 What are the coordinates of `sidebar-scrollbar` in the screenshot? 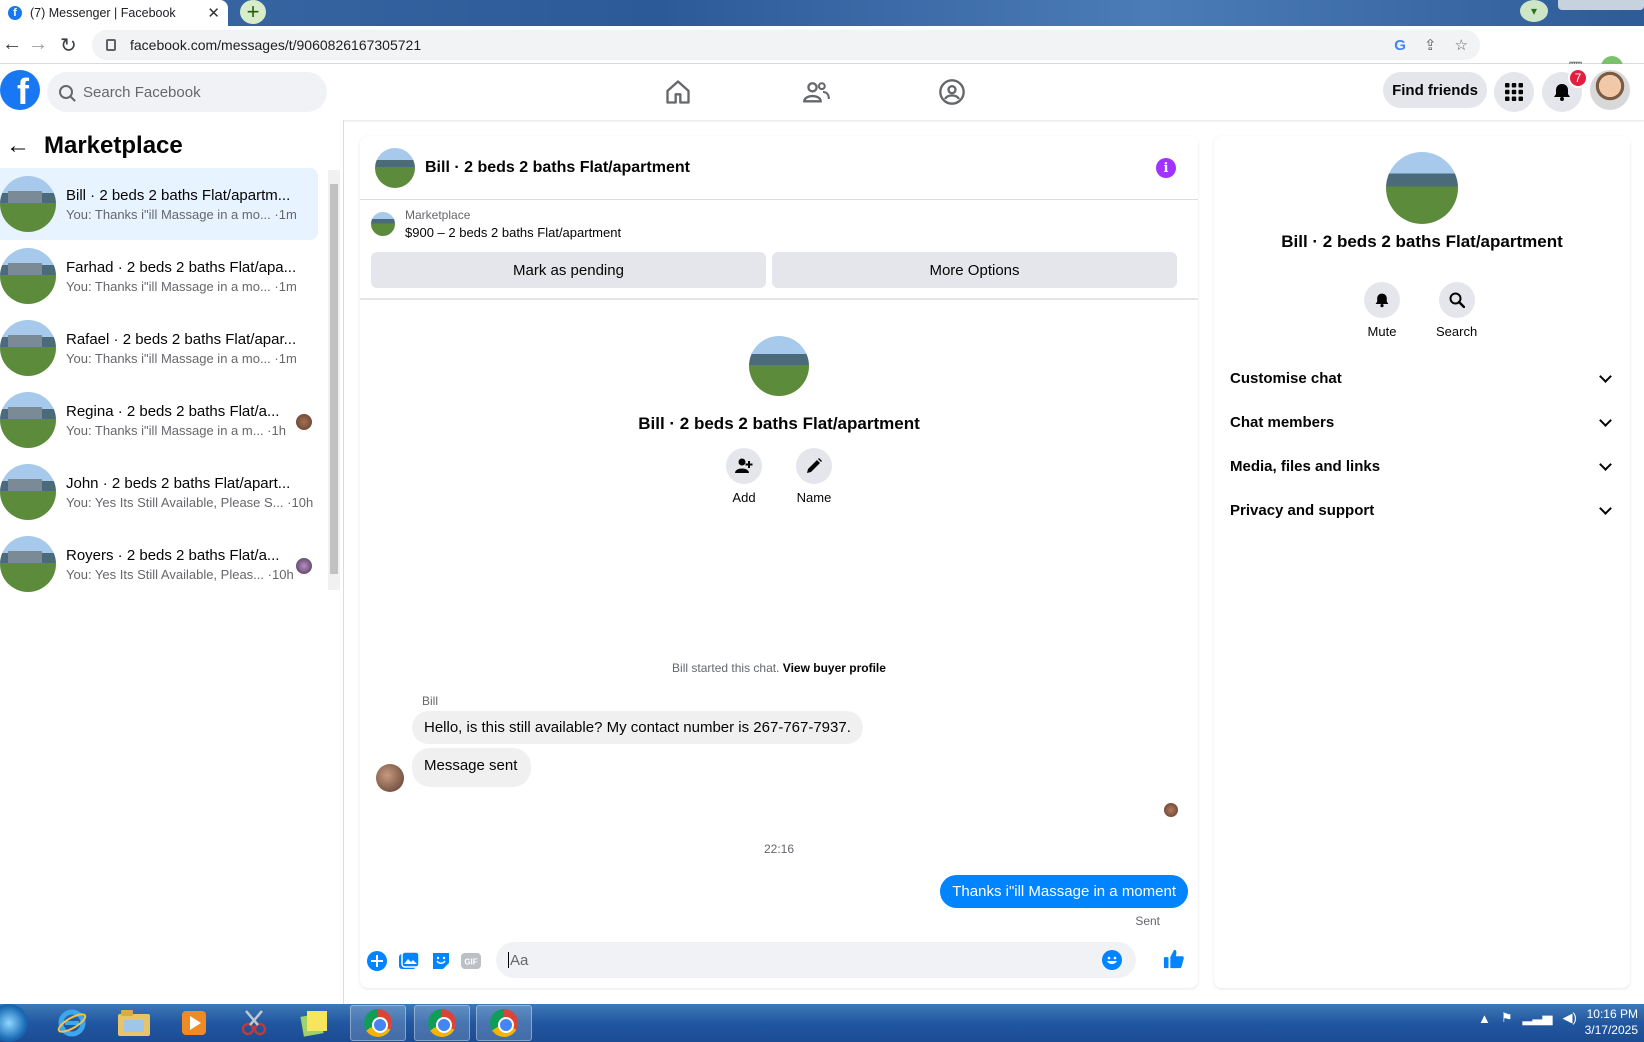 It's located at (334, 380).